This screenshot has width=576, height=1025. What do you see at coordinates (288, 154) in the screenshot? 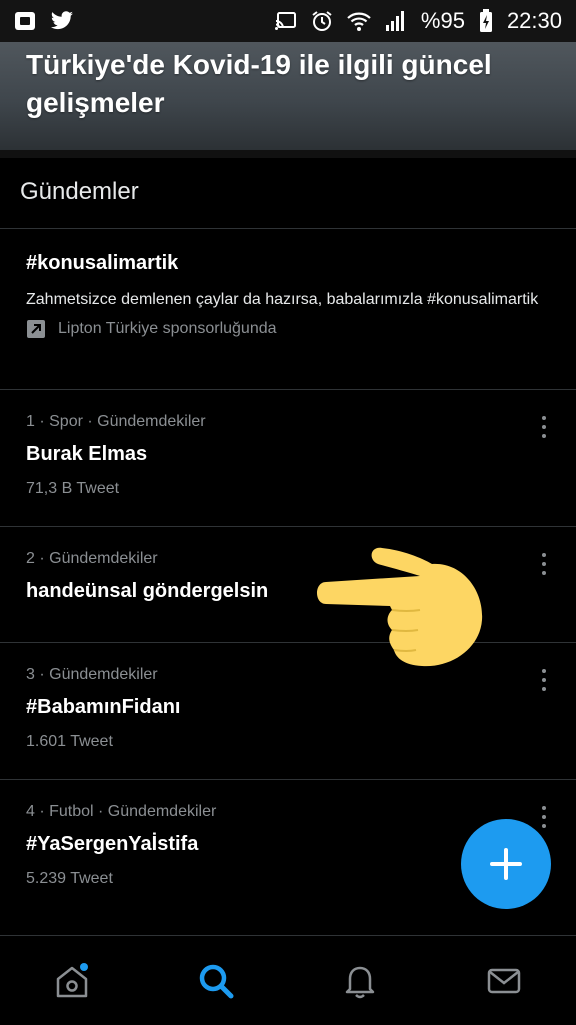
I see `hero-separator` at bounding box center [288, 154].